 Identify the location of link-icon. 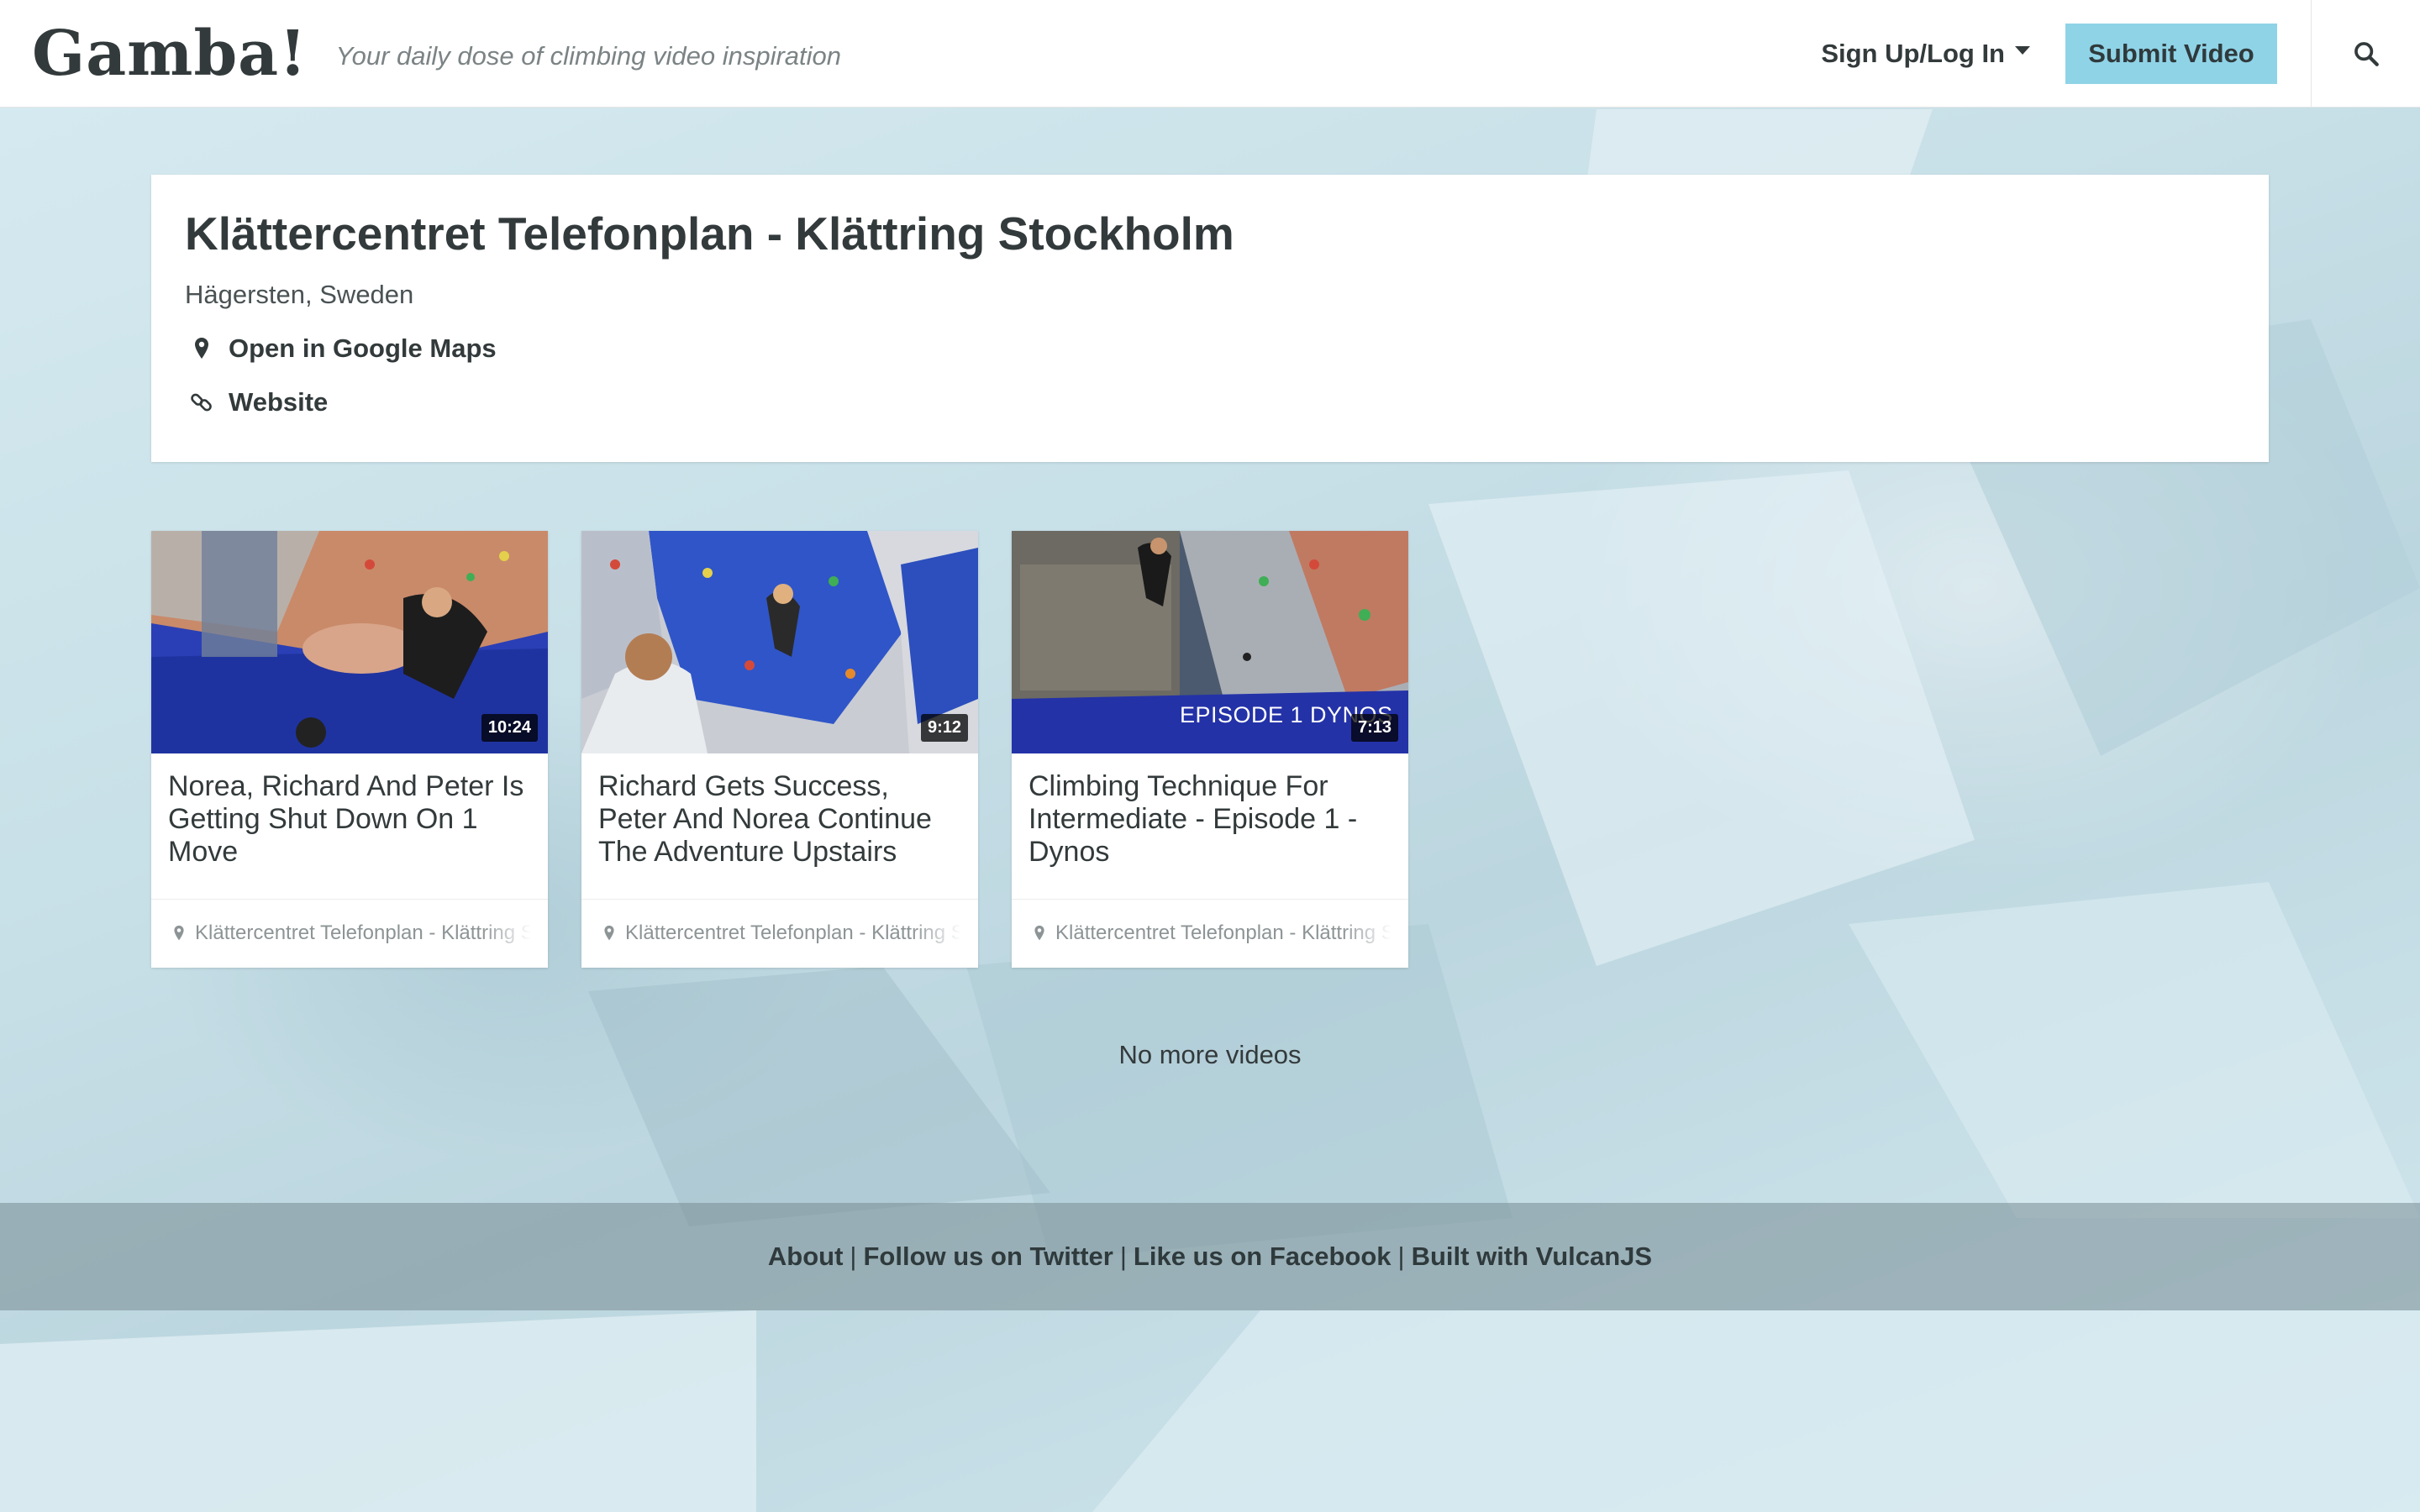
(202, 402).